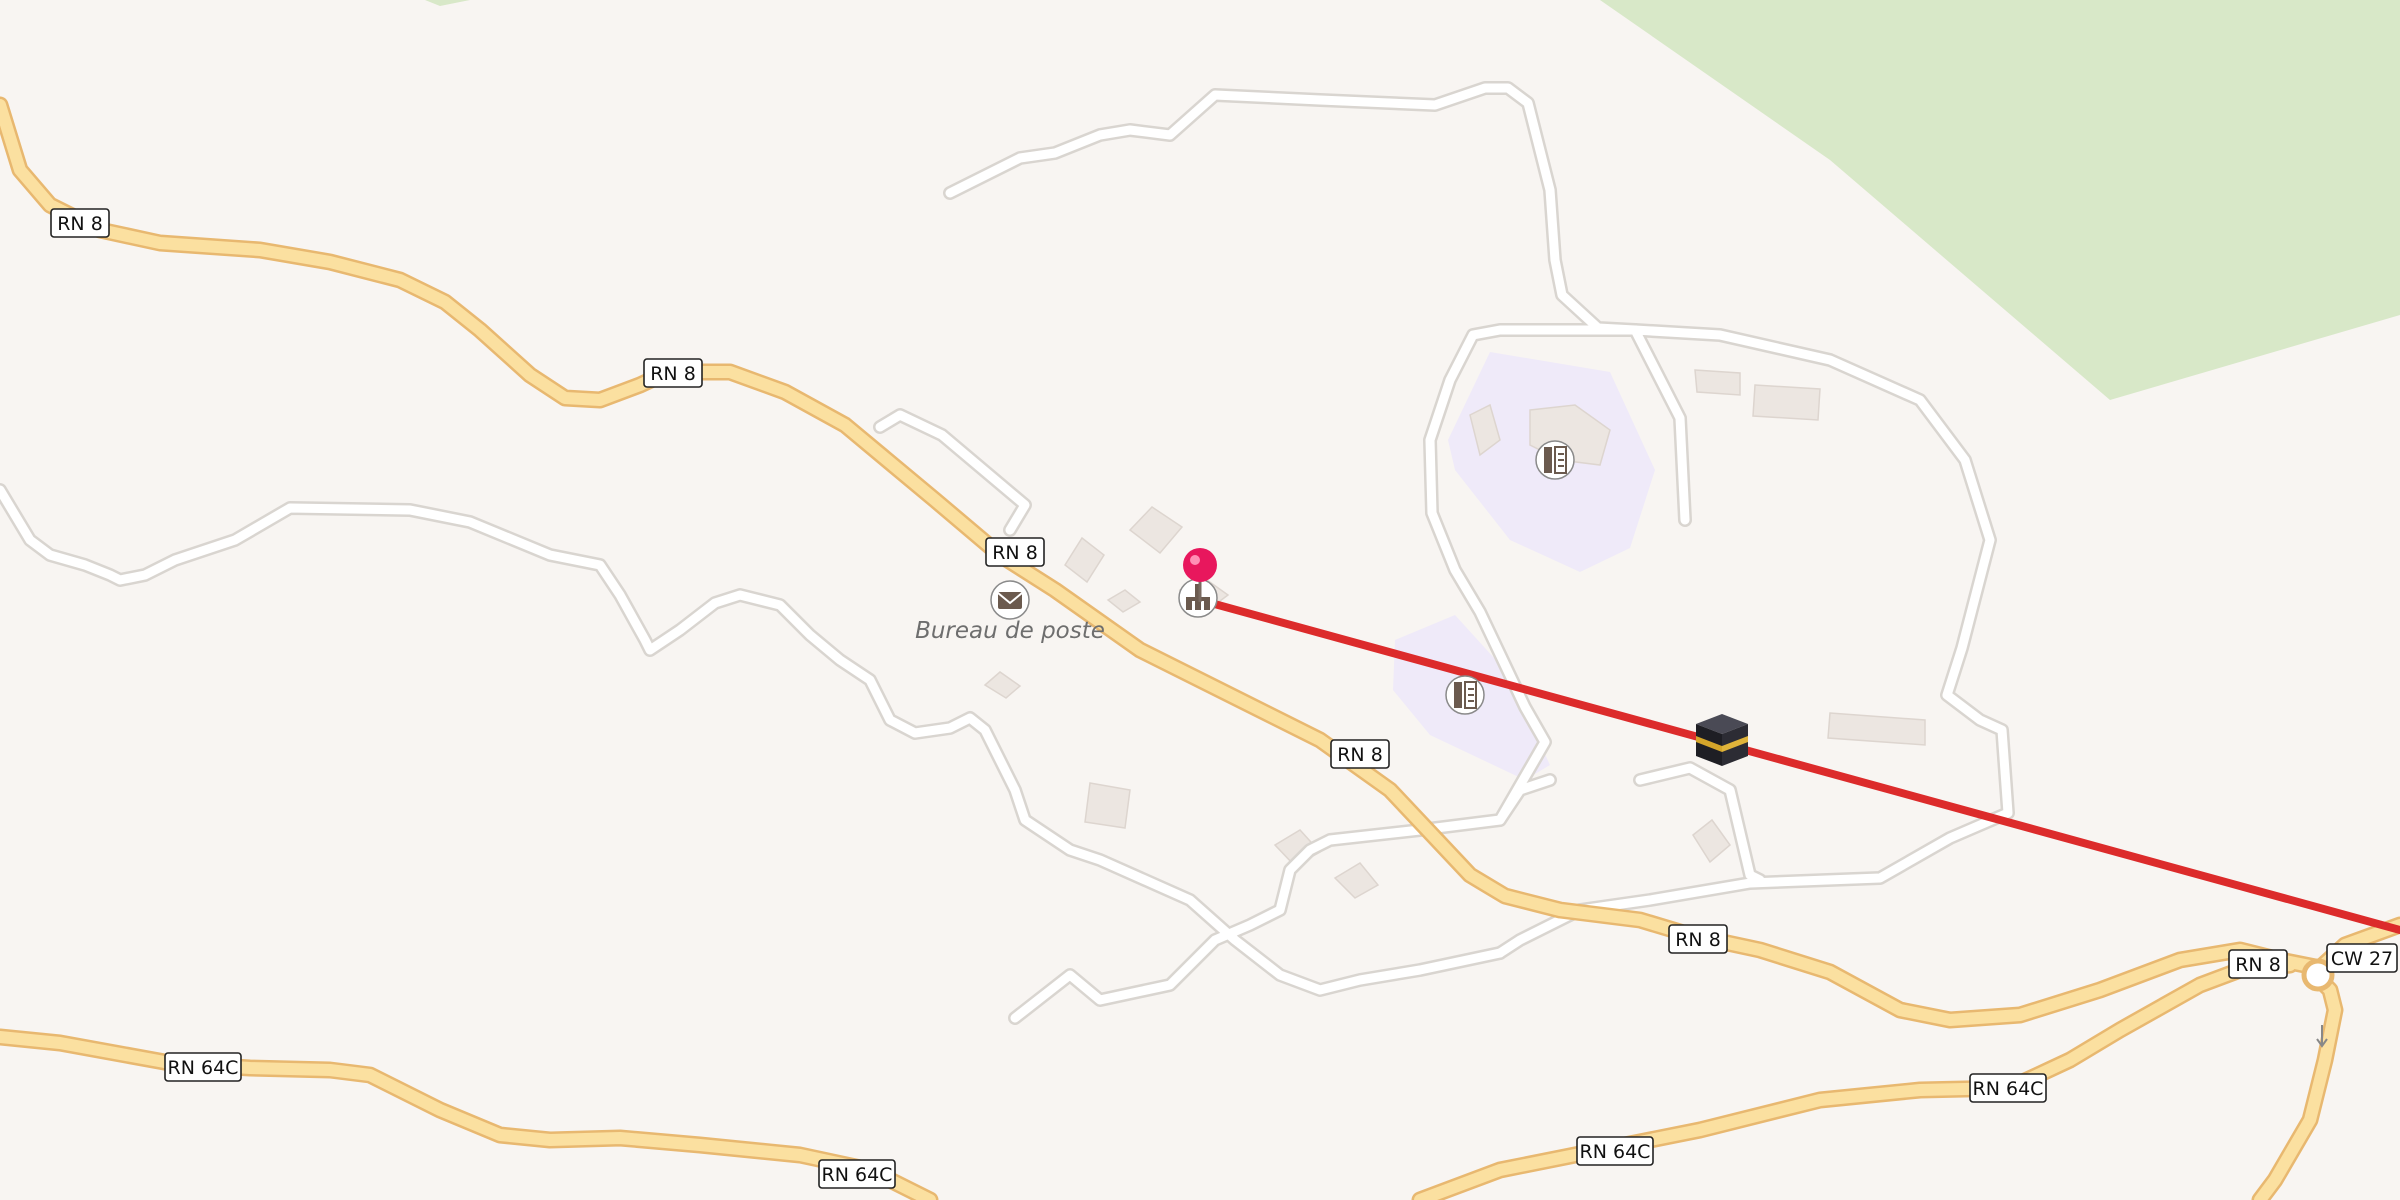  I want to click on mosque-icon, so click(1198, 598).